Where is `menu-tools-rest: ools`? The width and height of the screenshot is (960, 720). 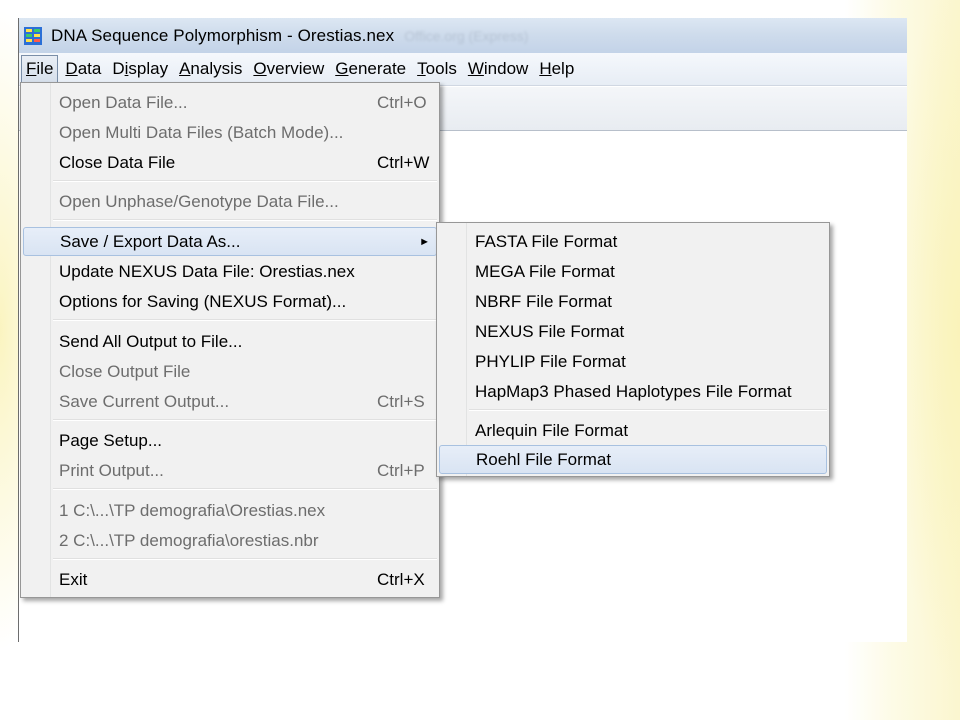 menu-tools-rest: ools is located at coordinates (441, 68).